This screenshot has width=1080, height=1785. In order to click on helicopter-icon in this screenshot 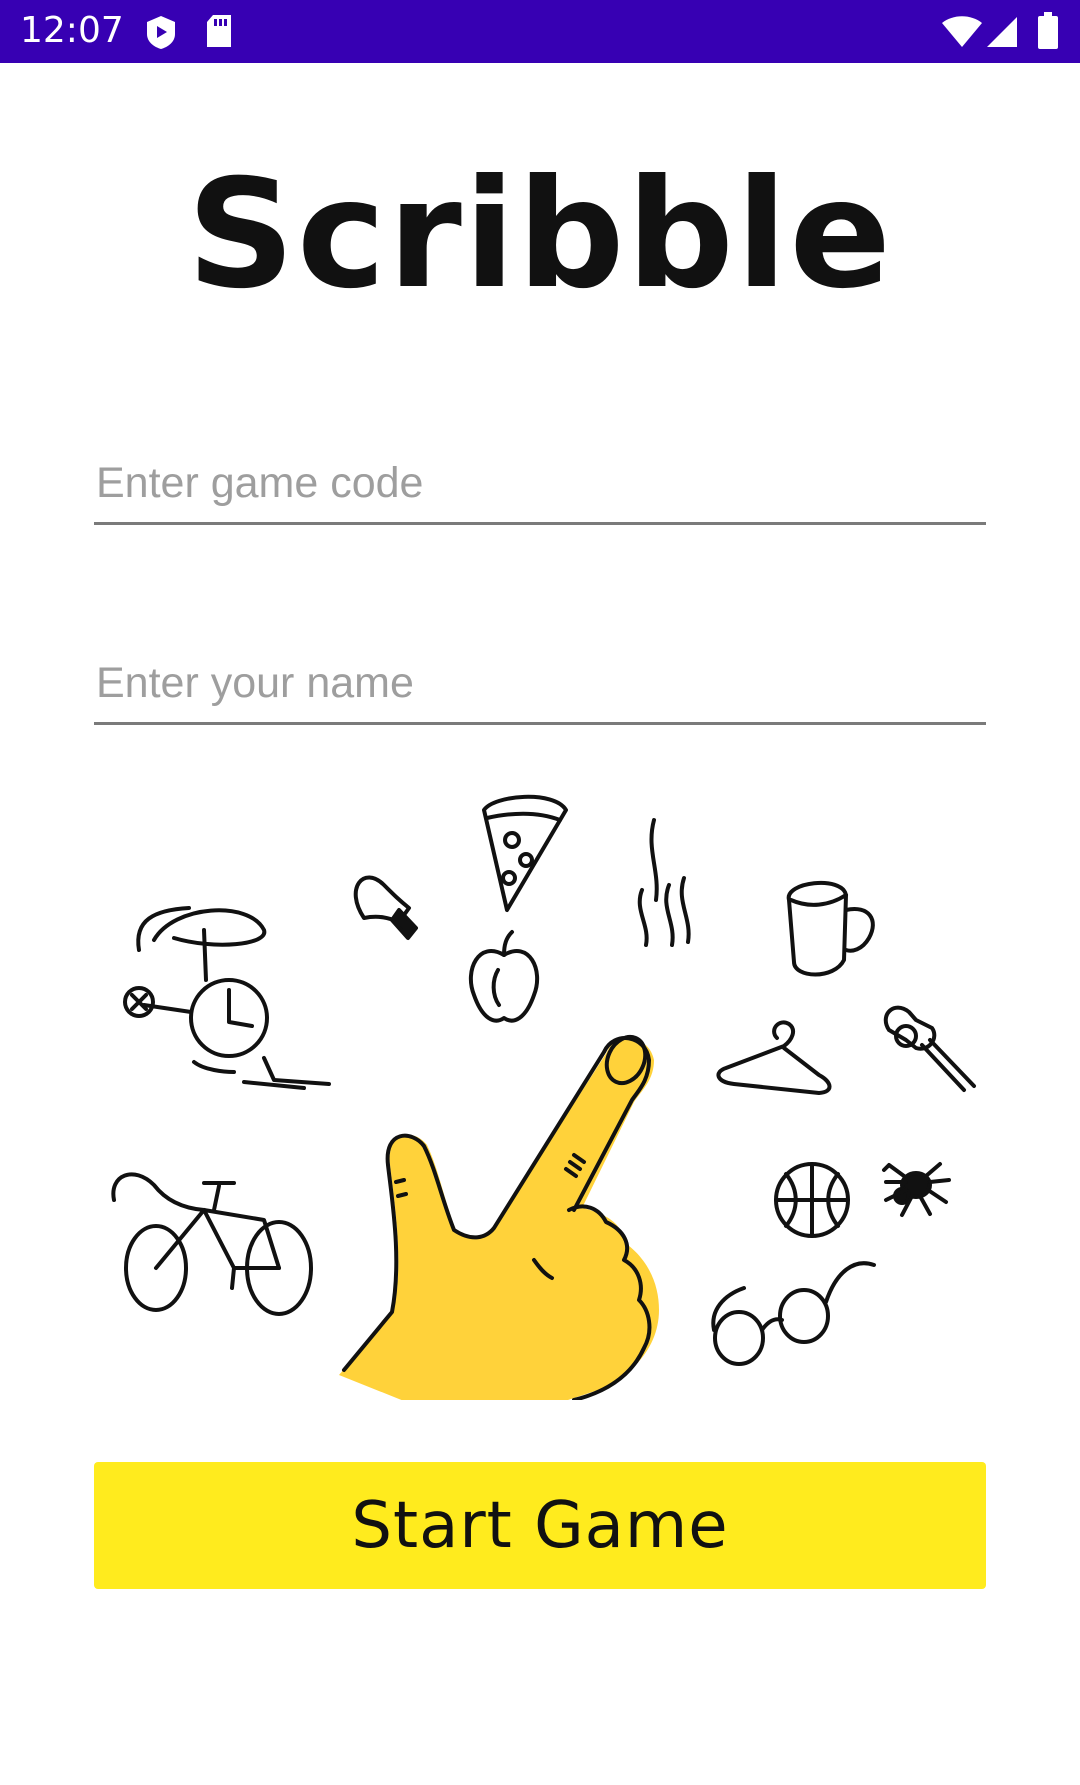, I will do `click(227, 998)`.